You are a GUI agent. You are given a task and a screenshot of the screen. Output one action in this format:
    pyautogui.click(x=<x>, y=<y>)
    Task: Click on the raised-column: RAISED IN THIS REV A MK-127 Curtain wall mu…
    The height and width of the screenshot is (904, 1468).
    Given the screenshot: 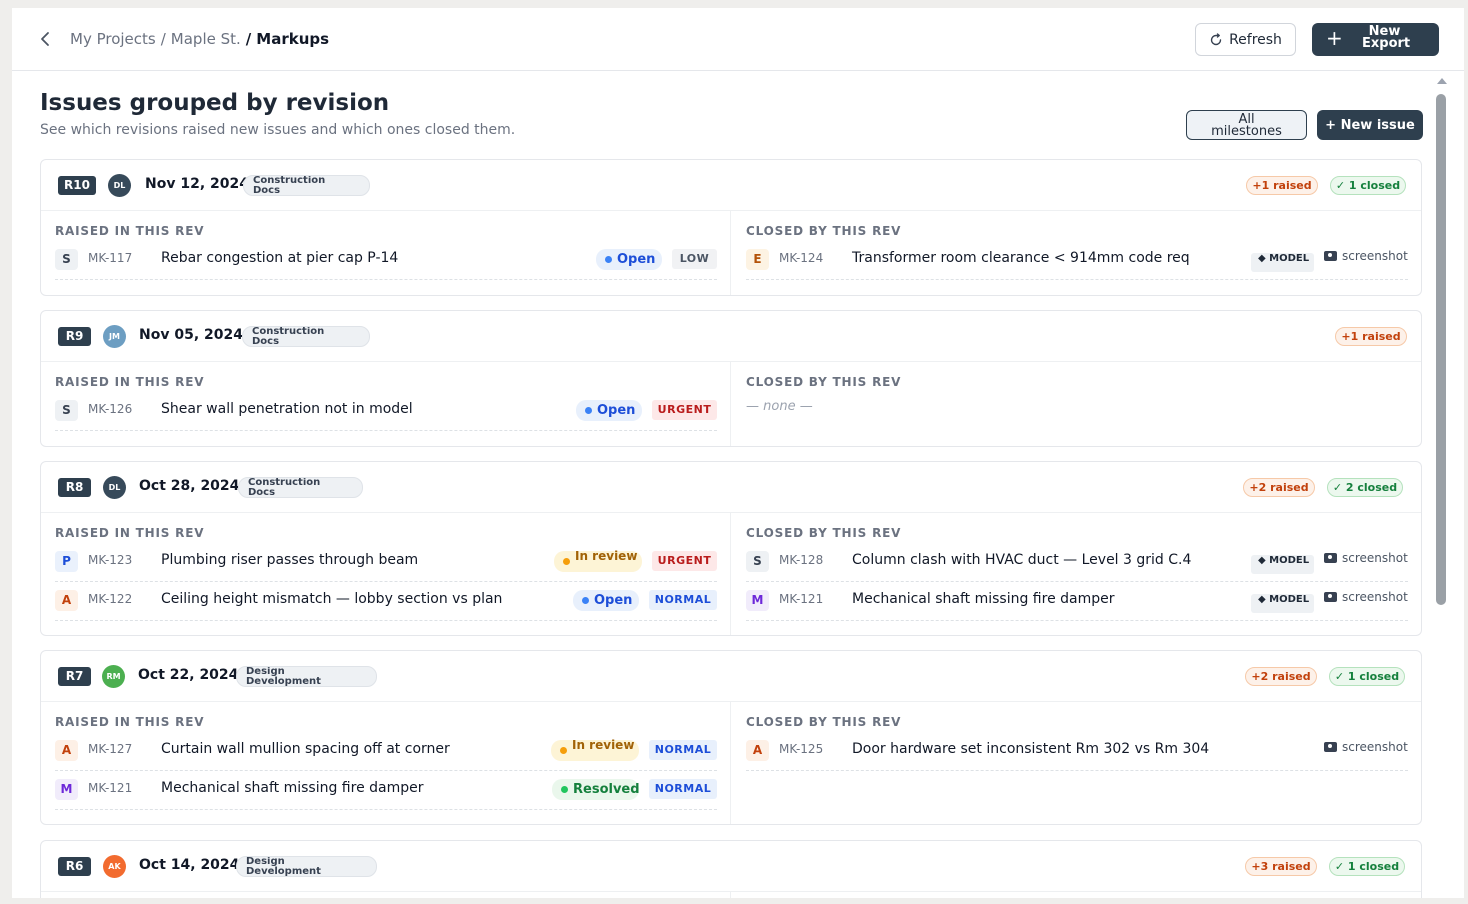 What is the action you would take?
    pyautogui.click(x=386, y=763)
    